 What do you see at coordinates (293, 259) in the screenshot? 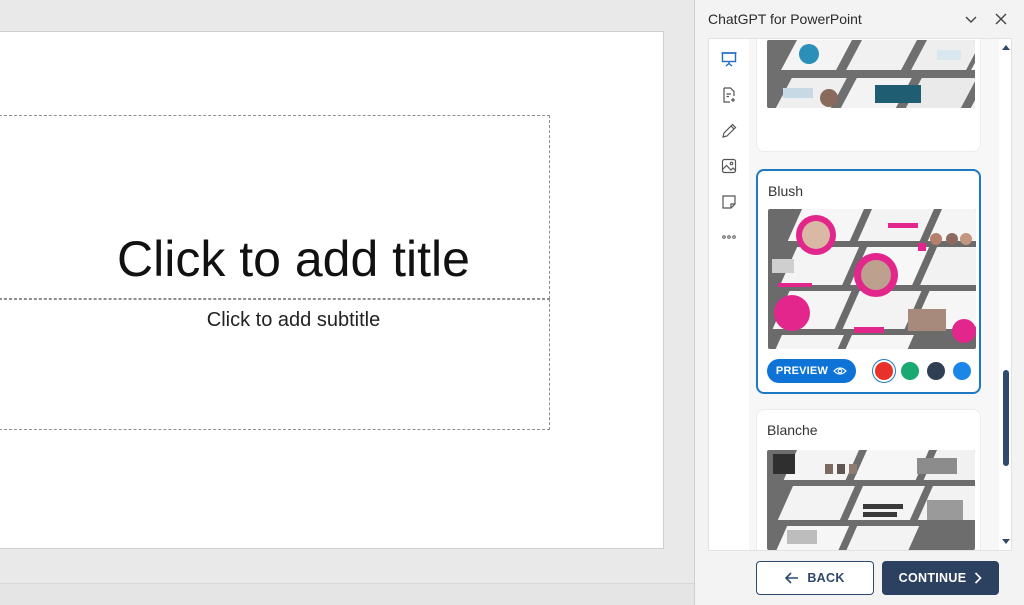
I see `title-placeholder-text: Click to add title` at bounding box center [293, 259].